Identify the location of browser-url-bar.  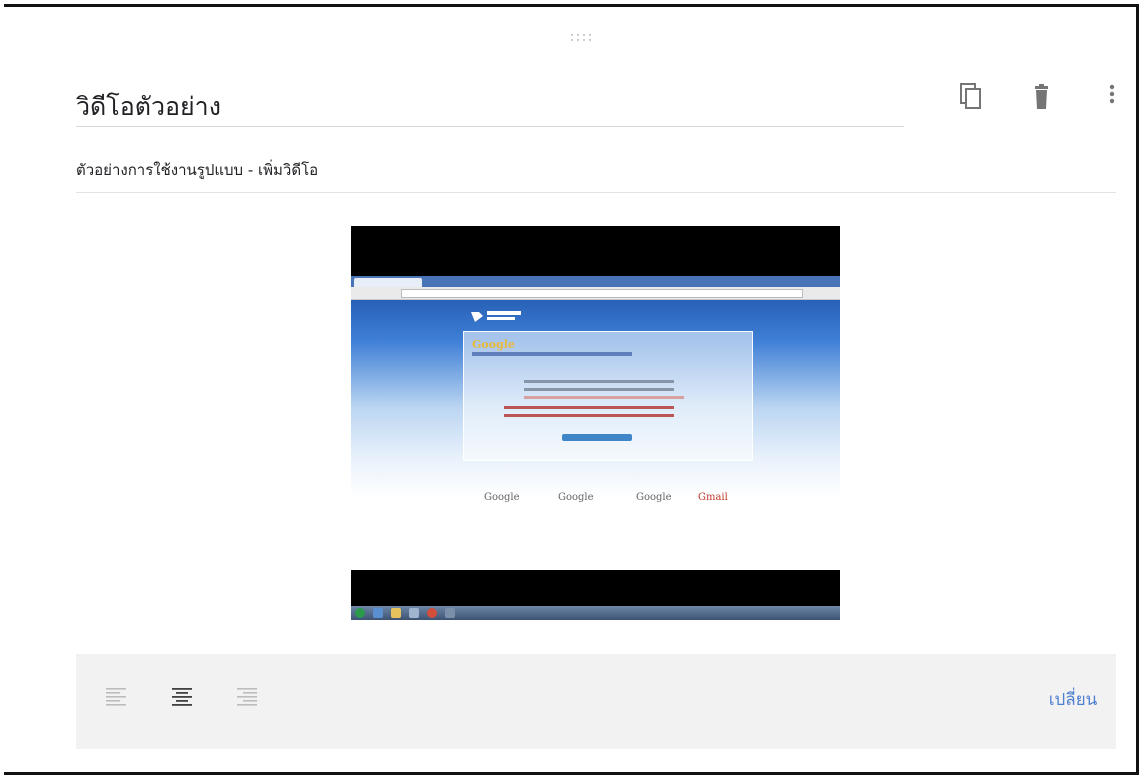
(595, 293).